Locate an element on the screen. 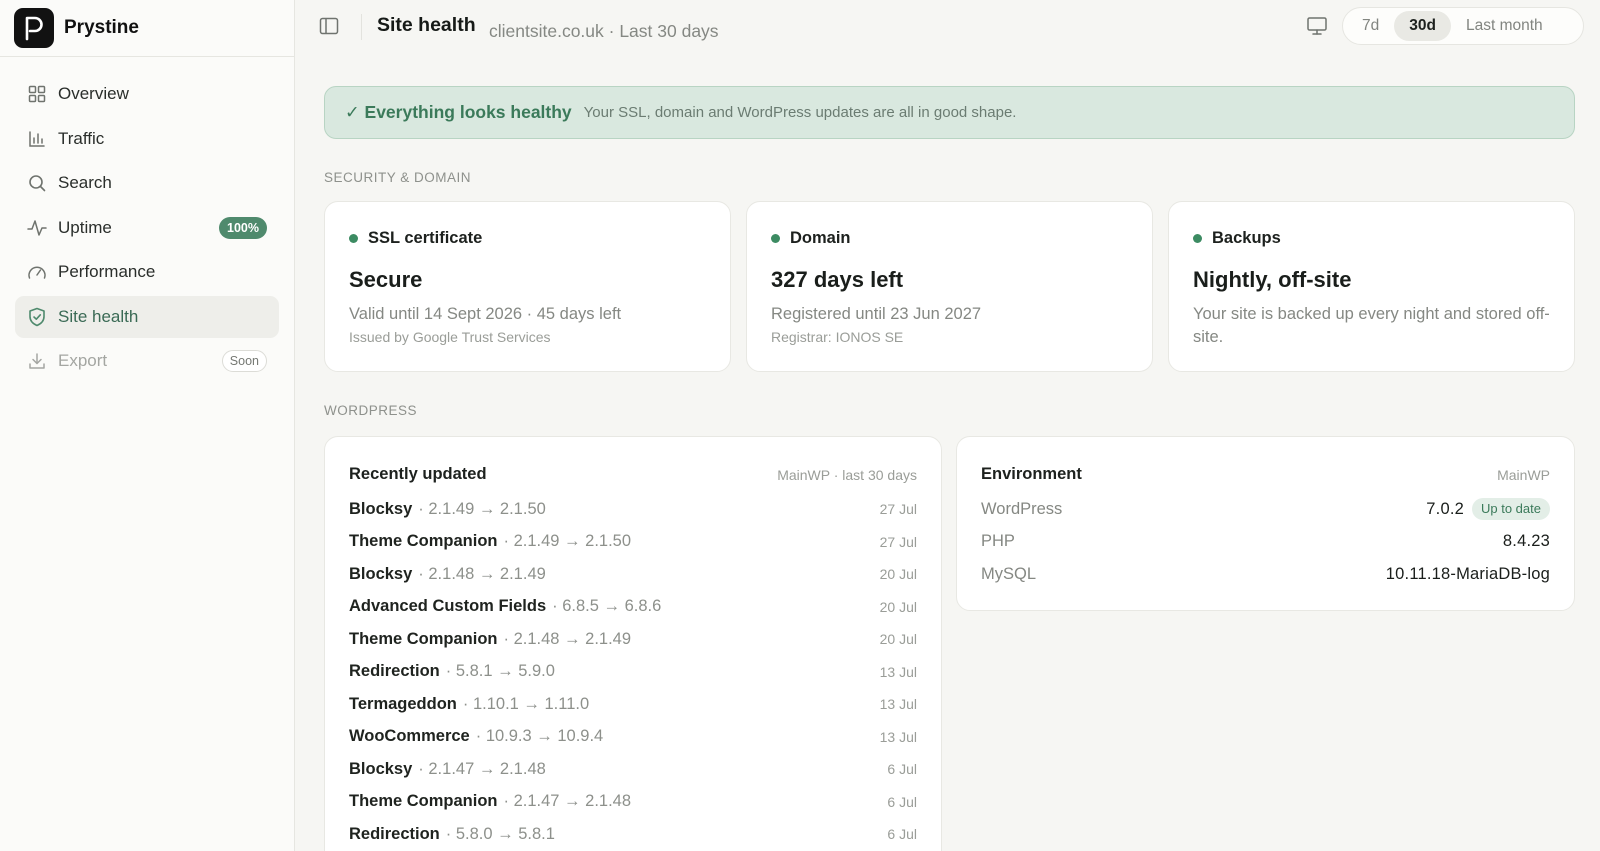 The image size is (1600, 851). range-option-7d: 7d is located at coordinates (1370, 26).